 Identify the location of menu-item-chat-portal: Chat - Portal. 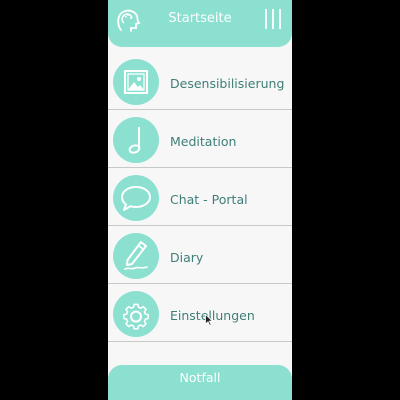
(200, 197).